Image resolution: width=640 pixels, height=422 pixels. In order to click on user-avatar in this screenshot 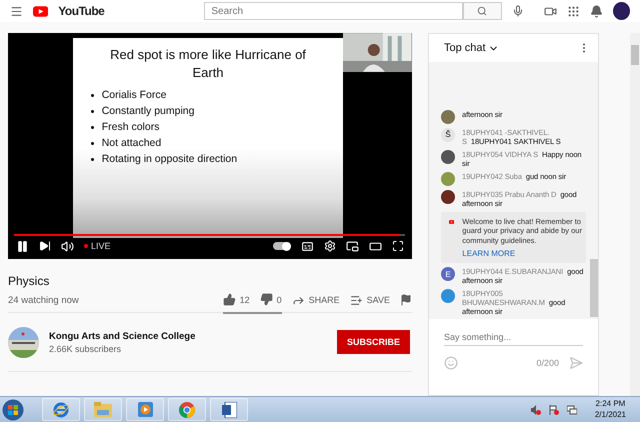, I will do `click(621, 11)`.